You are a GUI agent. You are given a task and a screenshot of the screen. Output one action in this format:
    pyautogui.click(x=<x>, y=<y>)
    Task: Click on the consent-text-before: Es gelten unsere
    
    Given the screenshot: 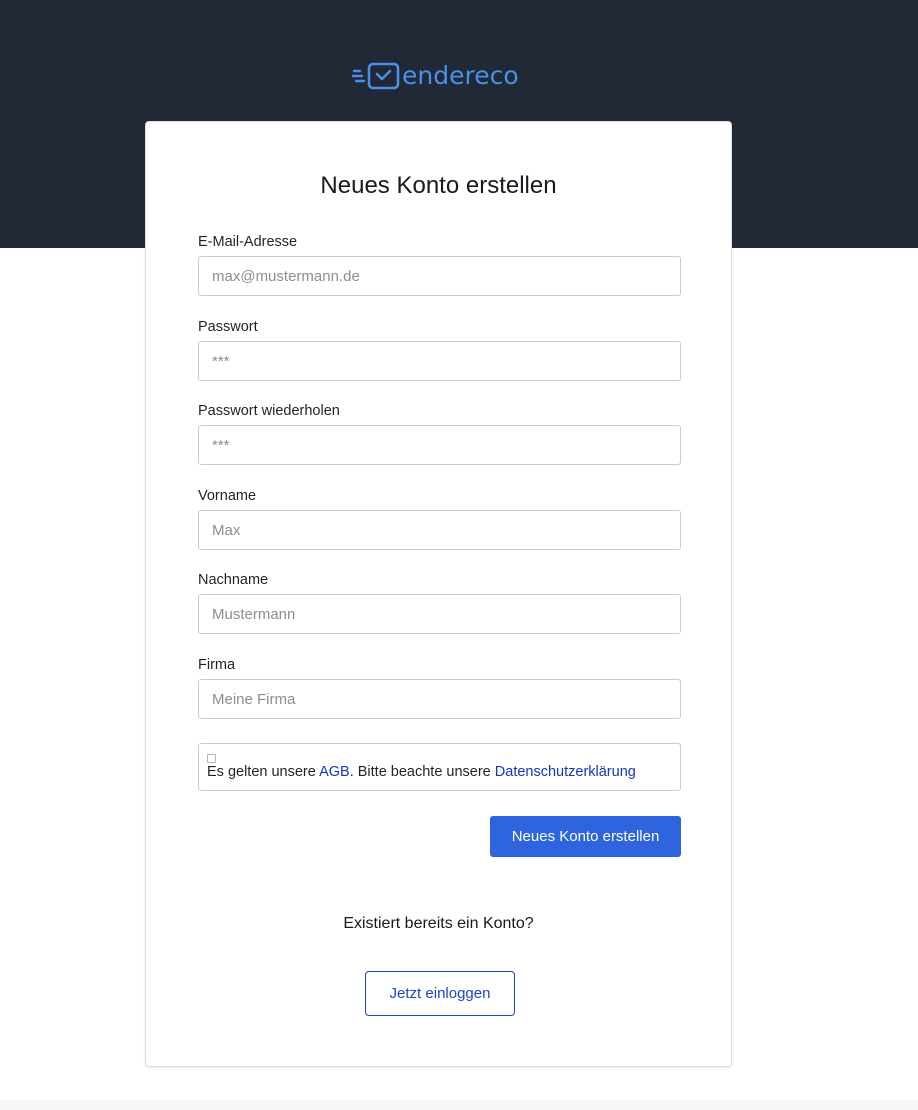 What is the action you would take?
    pyautogui.click(x=263, y=772)
    